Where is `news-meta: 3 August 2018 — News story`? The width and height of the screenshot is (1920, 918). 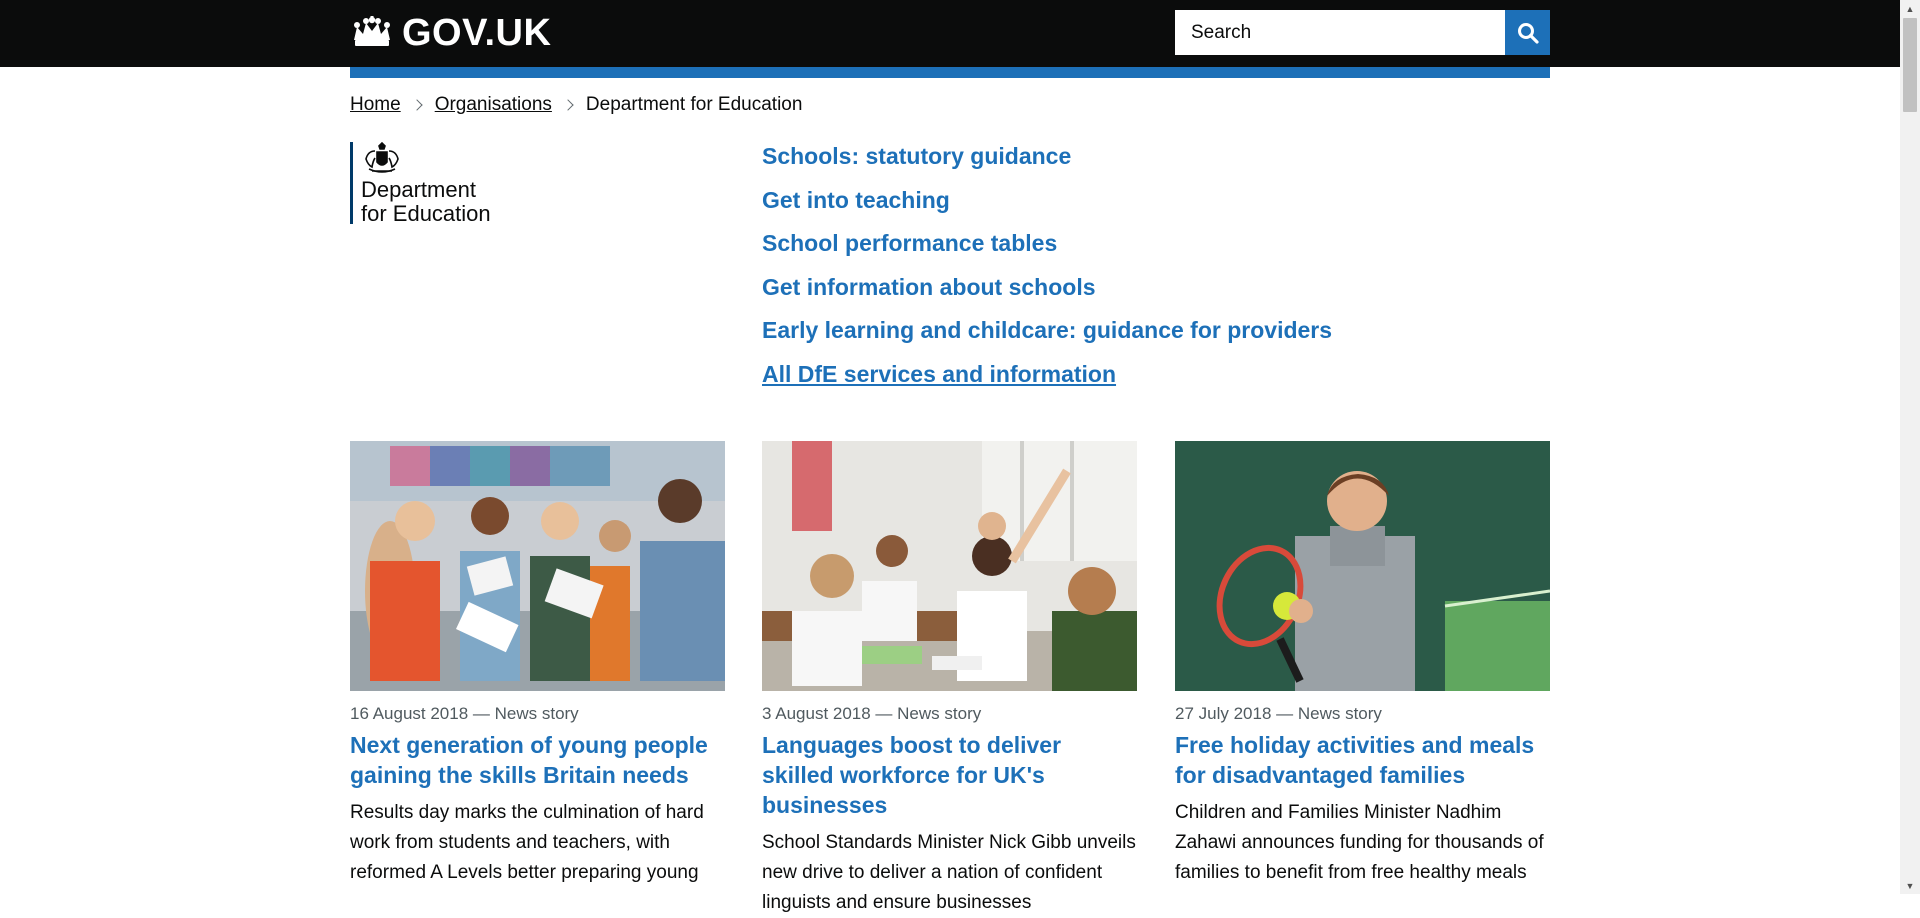
news-meta: 3 August 2018 — News story is located at coordinates (872, 713).